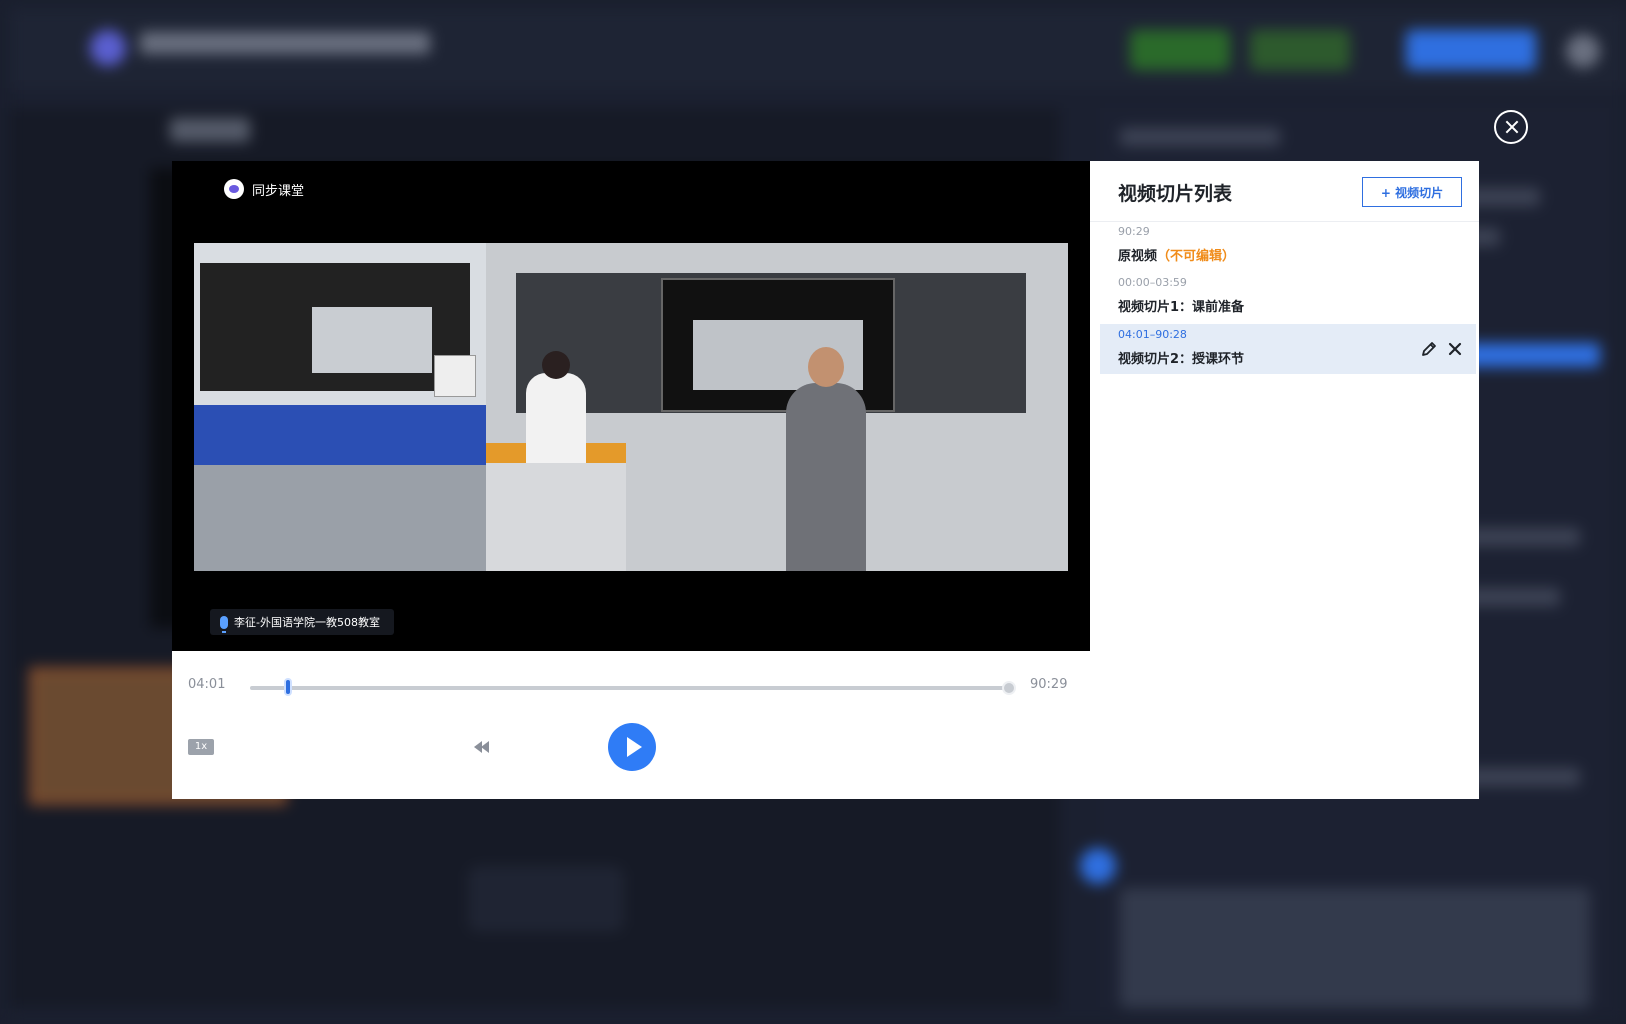  Describe the element at coordinates (285, 43) in the screenshot. I see `bg-title` at that location.